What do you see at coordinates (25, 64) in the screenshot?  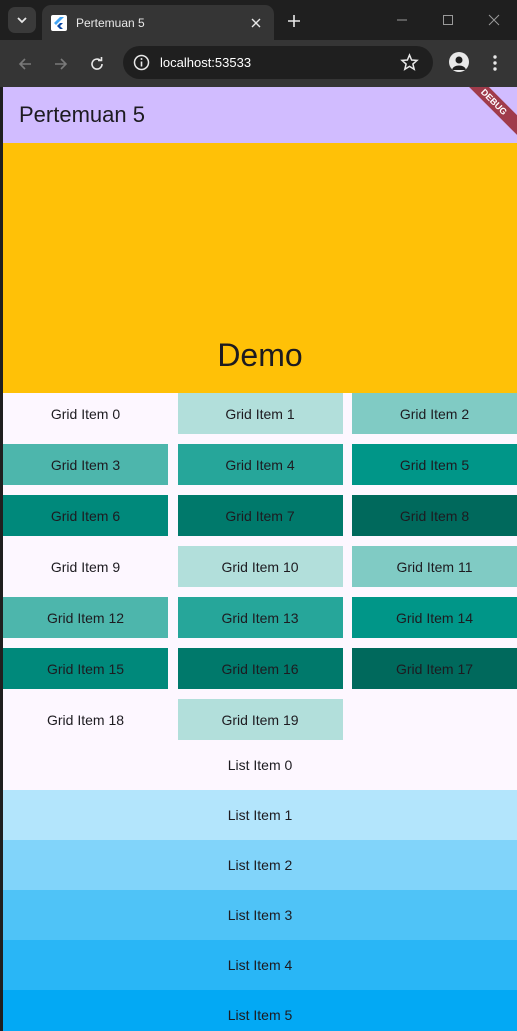 I see `back-arrow-icon` at bounding box center [25, 64].